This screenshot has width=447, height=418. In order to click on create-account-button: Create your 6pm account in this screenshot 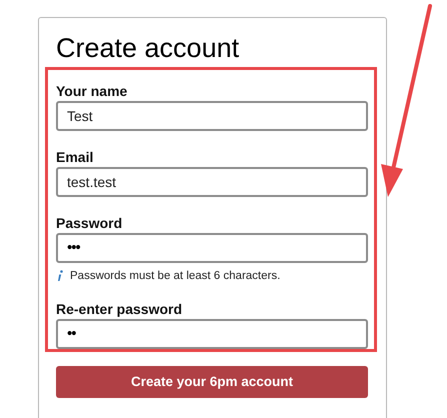, I will do `click(212, 382)`.